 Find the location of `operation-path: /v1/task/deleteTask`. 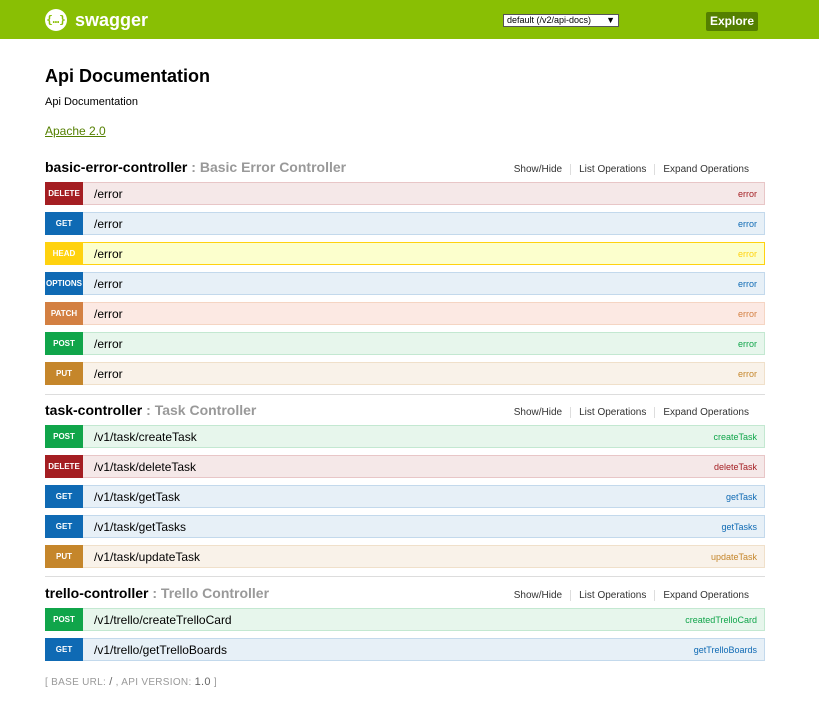

operation-path: /v1/task/deleteTask is located at coordinates (145, 467).